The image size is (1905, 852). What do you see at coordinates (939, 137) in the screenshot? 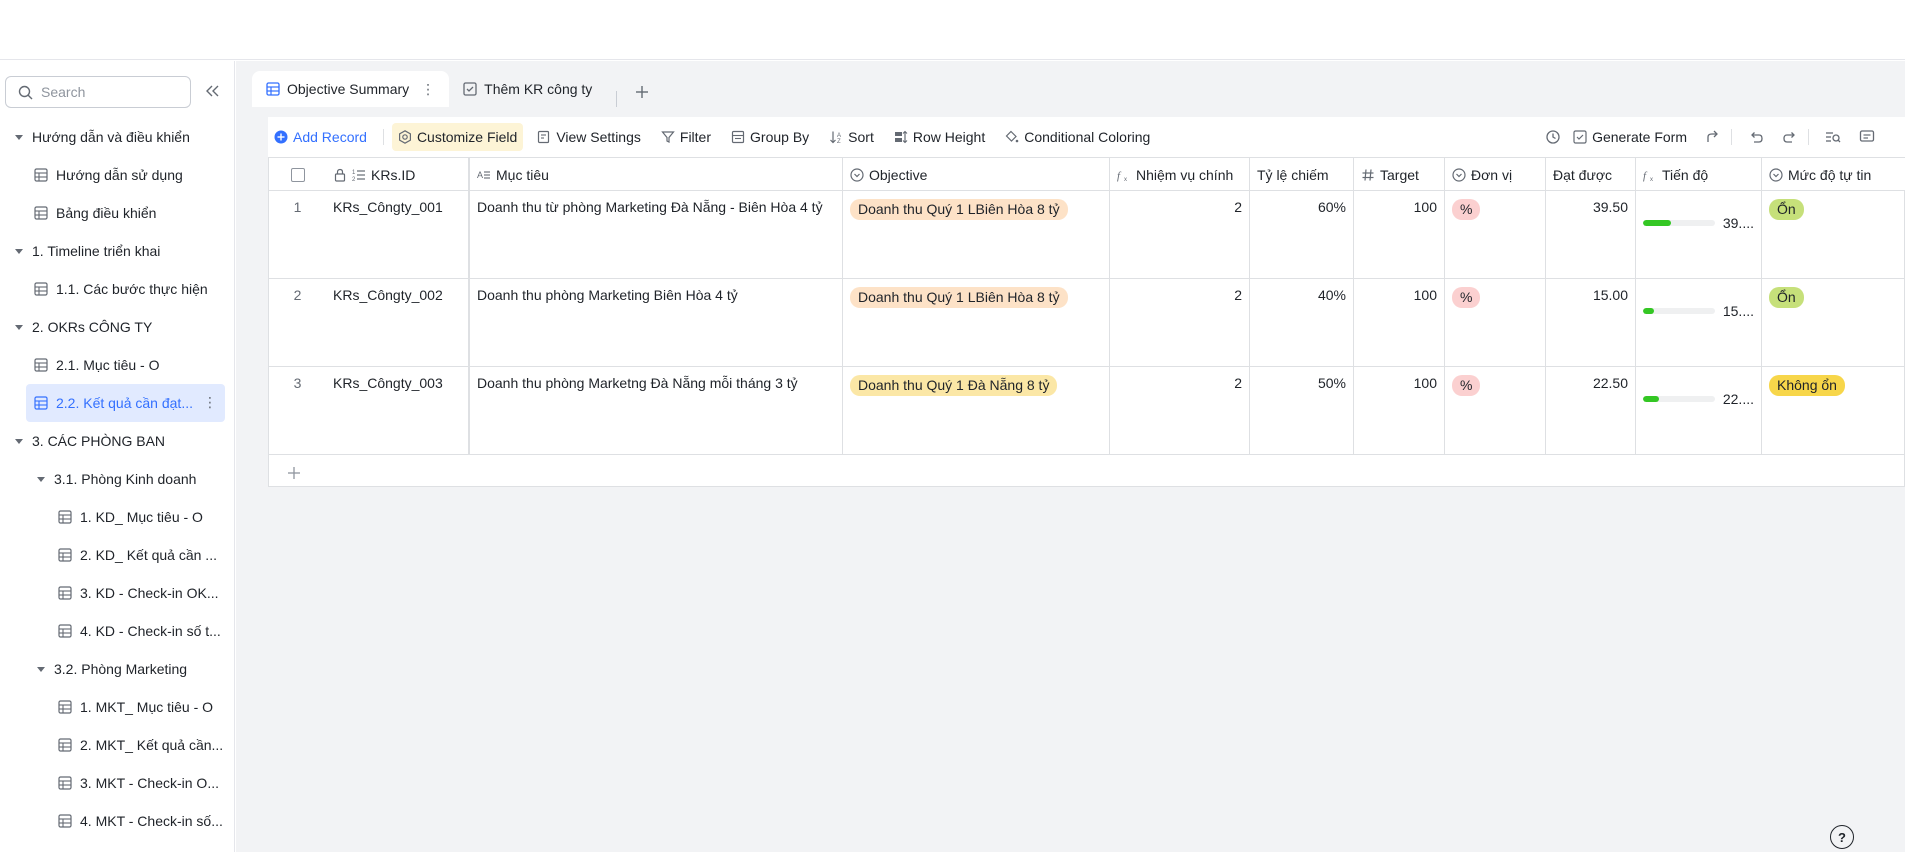
I see `row-height-button: Row Height` at bounding box center [939, 137].